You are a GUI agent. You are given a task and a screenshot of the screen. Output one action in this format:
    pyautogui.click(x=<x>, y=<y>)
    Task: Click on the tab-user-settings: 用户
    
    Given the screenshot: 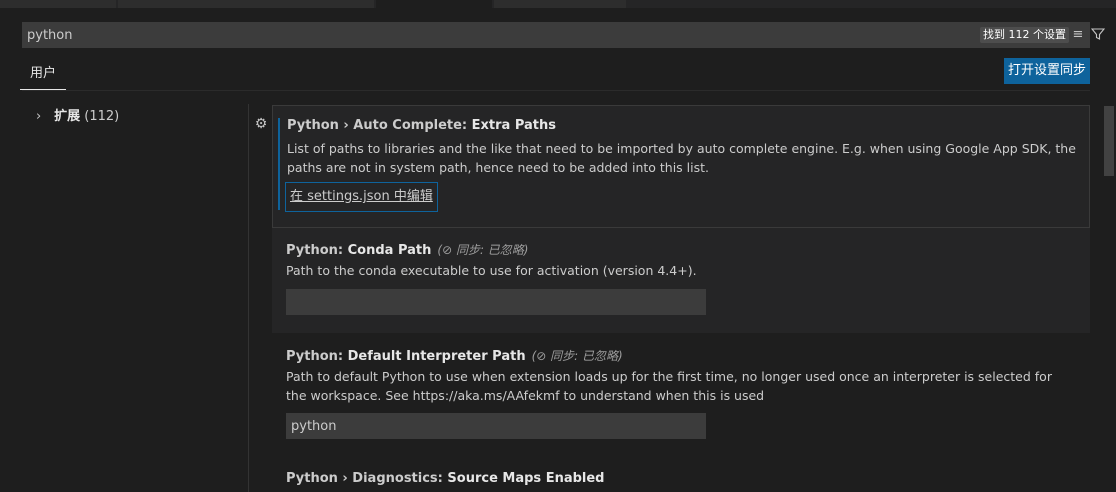 What is the action you would take?
    pyautogui.click(x=43, y=74)
    